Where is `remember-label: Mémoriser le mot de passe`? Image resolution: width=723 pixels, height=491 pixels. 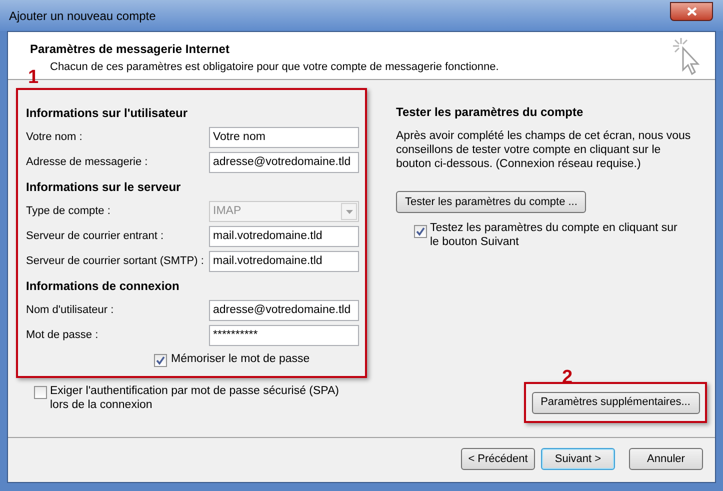
remember-label: Mémoriser le mot de passe is located at coordinates (240, 360).